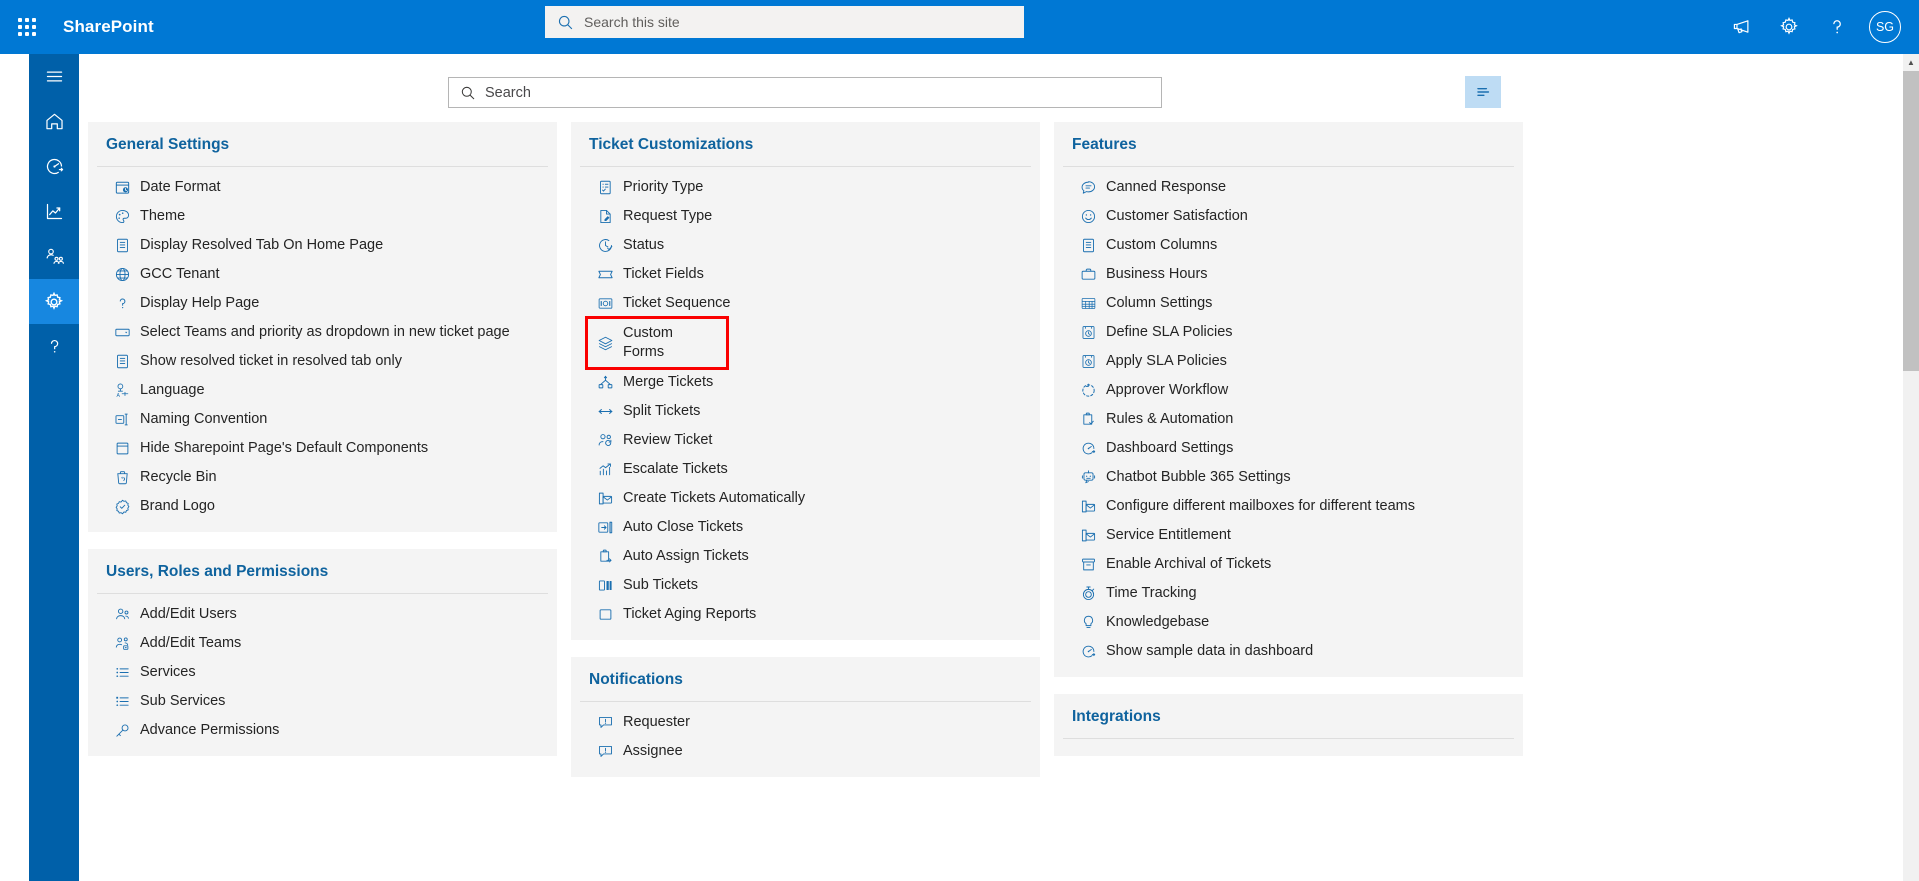 This screenshot has height=881, width=1919. Describe the element at coordinates (322, 390) in the screenshot. I see `setting-item-language: A Language` at that location.